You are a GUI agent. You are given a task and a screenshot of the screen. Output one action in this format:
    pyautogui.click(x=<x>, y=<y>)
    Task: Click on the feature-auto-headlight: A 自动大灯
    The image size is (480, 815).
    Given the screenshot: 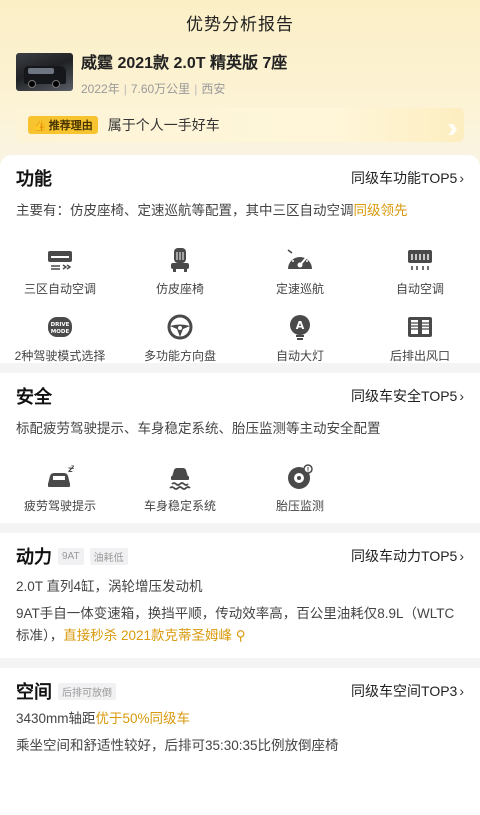 What is the action you would take?
    pyautogui.click(x=300, y=338)
    